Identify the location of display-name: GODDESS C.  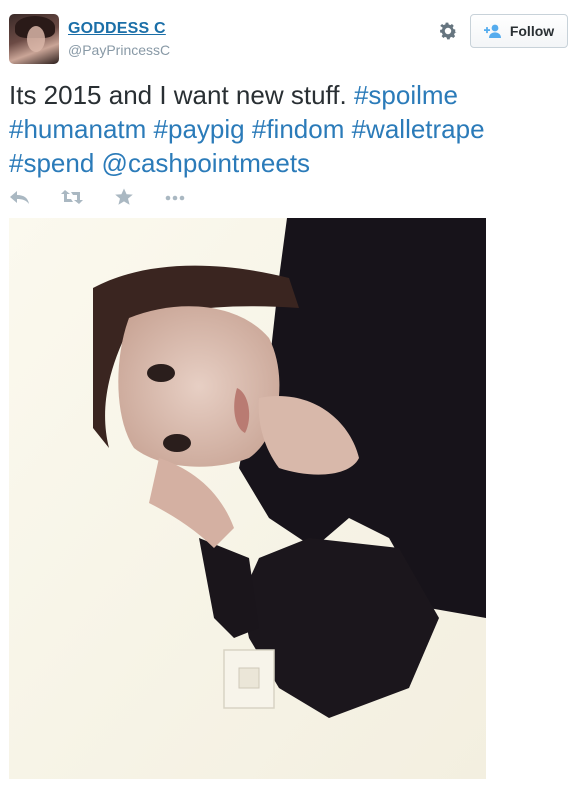
(117, 29).